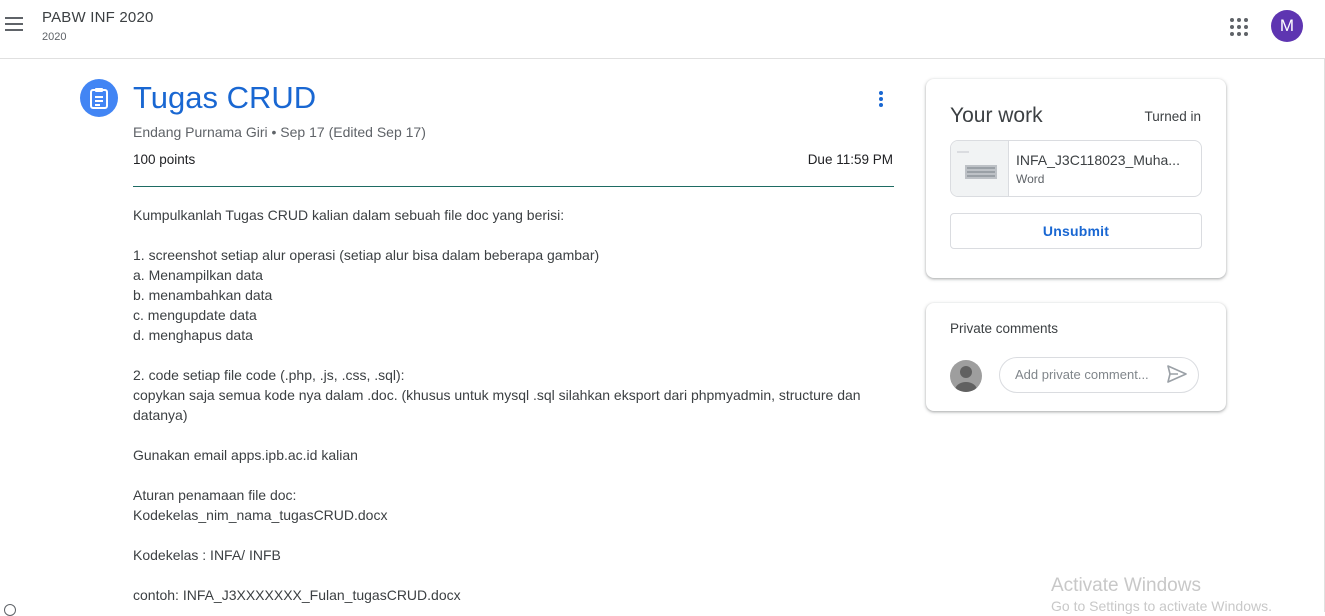 Image resolution: width=1325 pixels, height=616 pixels. I want to click on top-app-bar: PABW INF 2020 2020 M, so click(662, 29).